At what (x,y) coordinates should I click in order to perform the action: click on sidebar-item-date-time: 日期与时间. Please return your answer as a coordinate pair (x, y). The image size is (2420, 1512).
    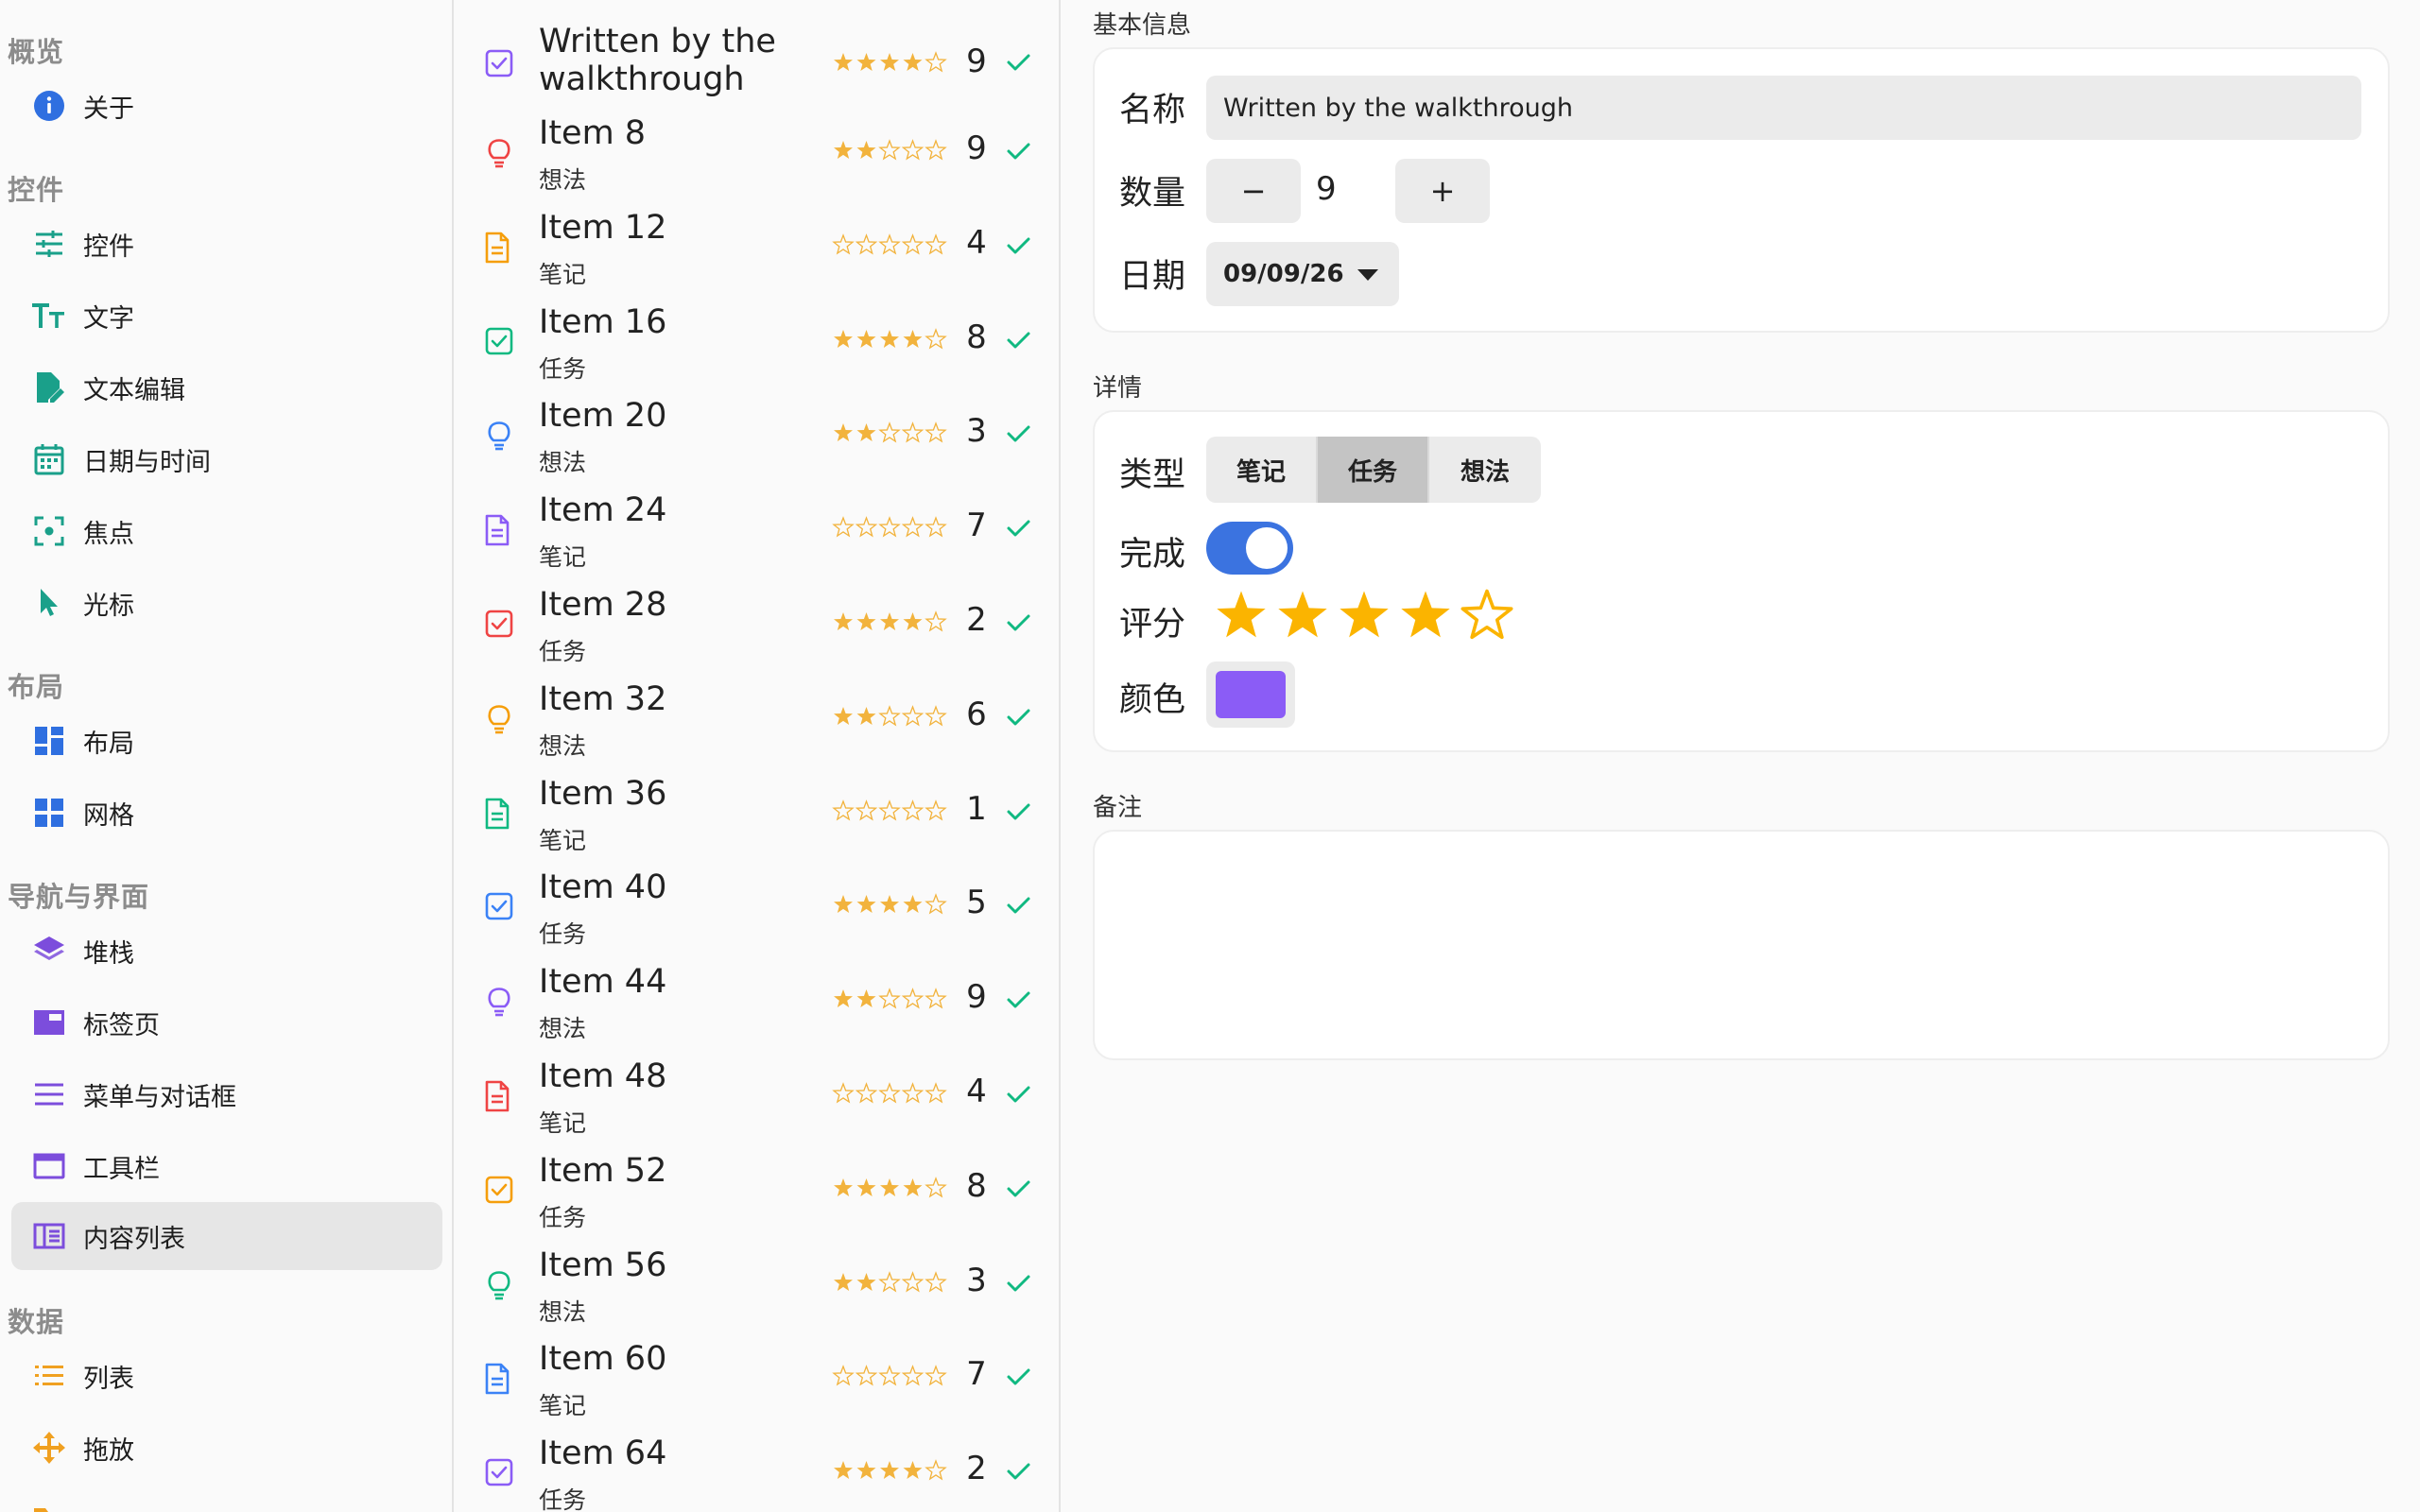
    Looking at the image, I should click on (226, 459).